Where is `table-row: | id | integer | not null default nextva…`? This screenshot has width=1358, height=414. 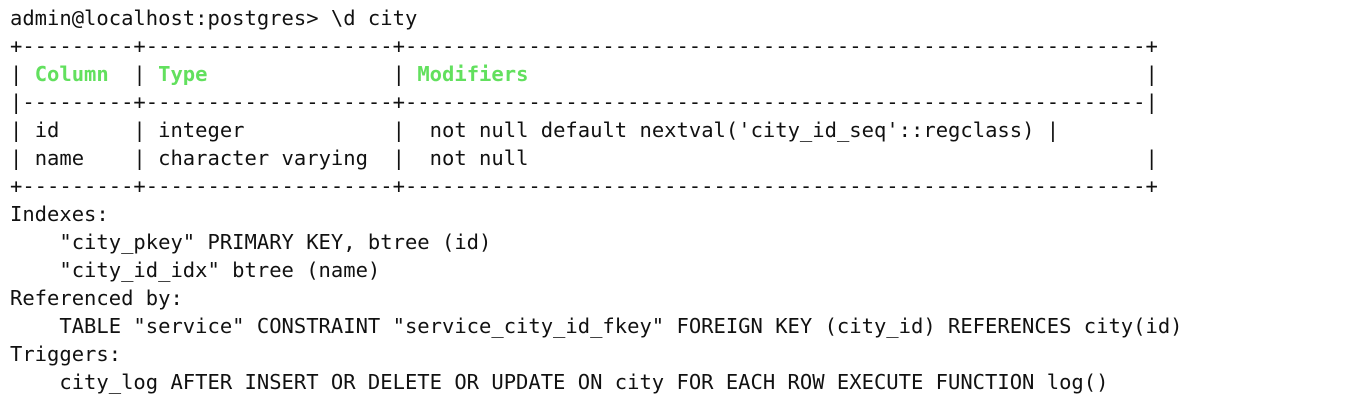 table-row: | id | integer | not null default nextva… is located at coordinates (535, 130).